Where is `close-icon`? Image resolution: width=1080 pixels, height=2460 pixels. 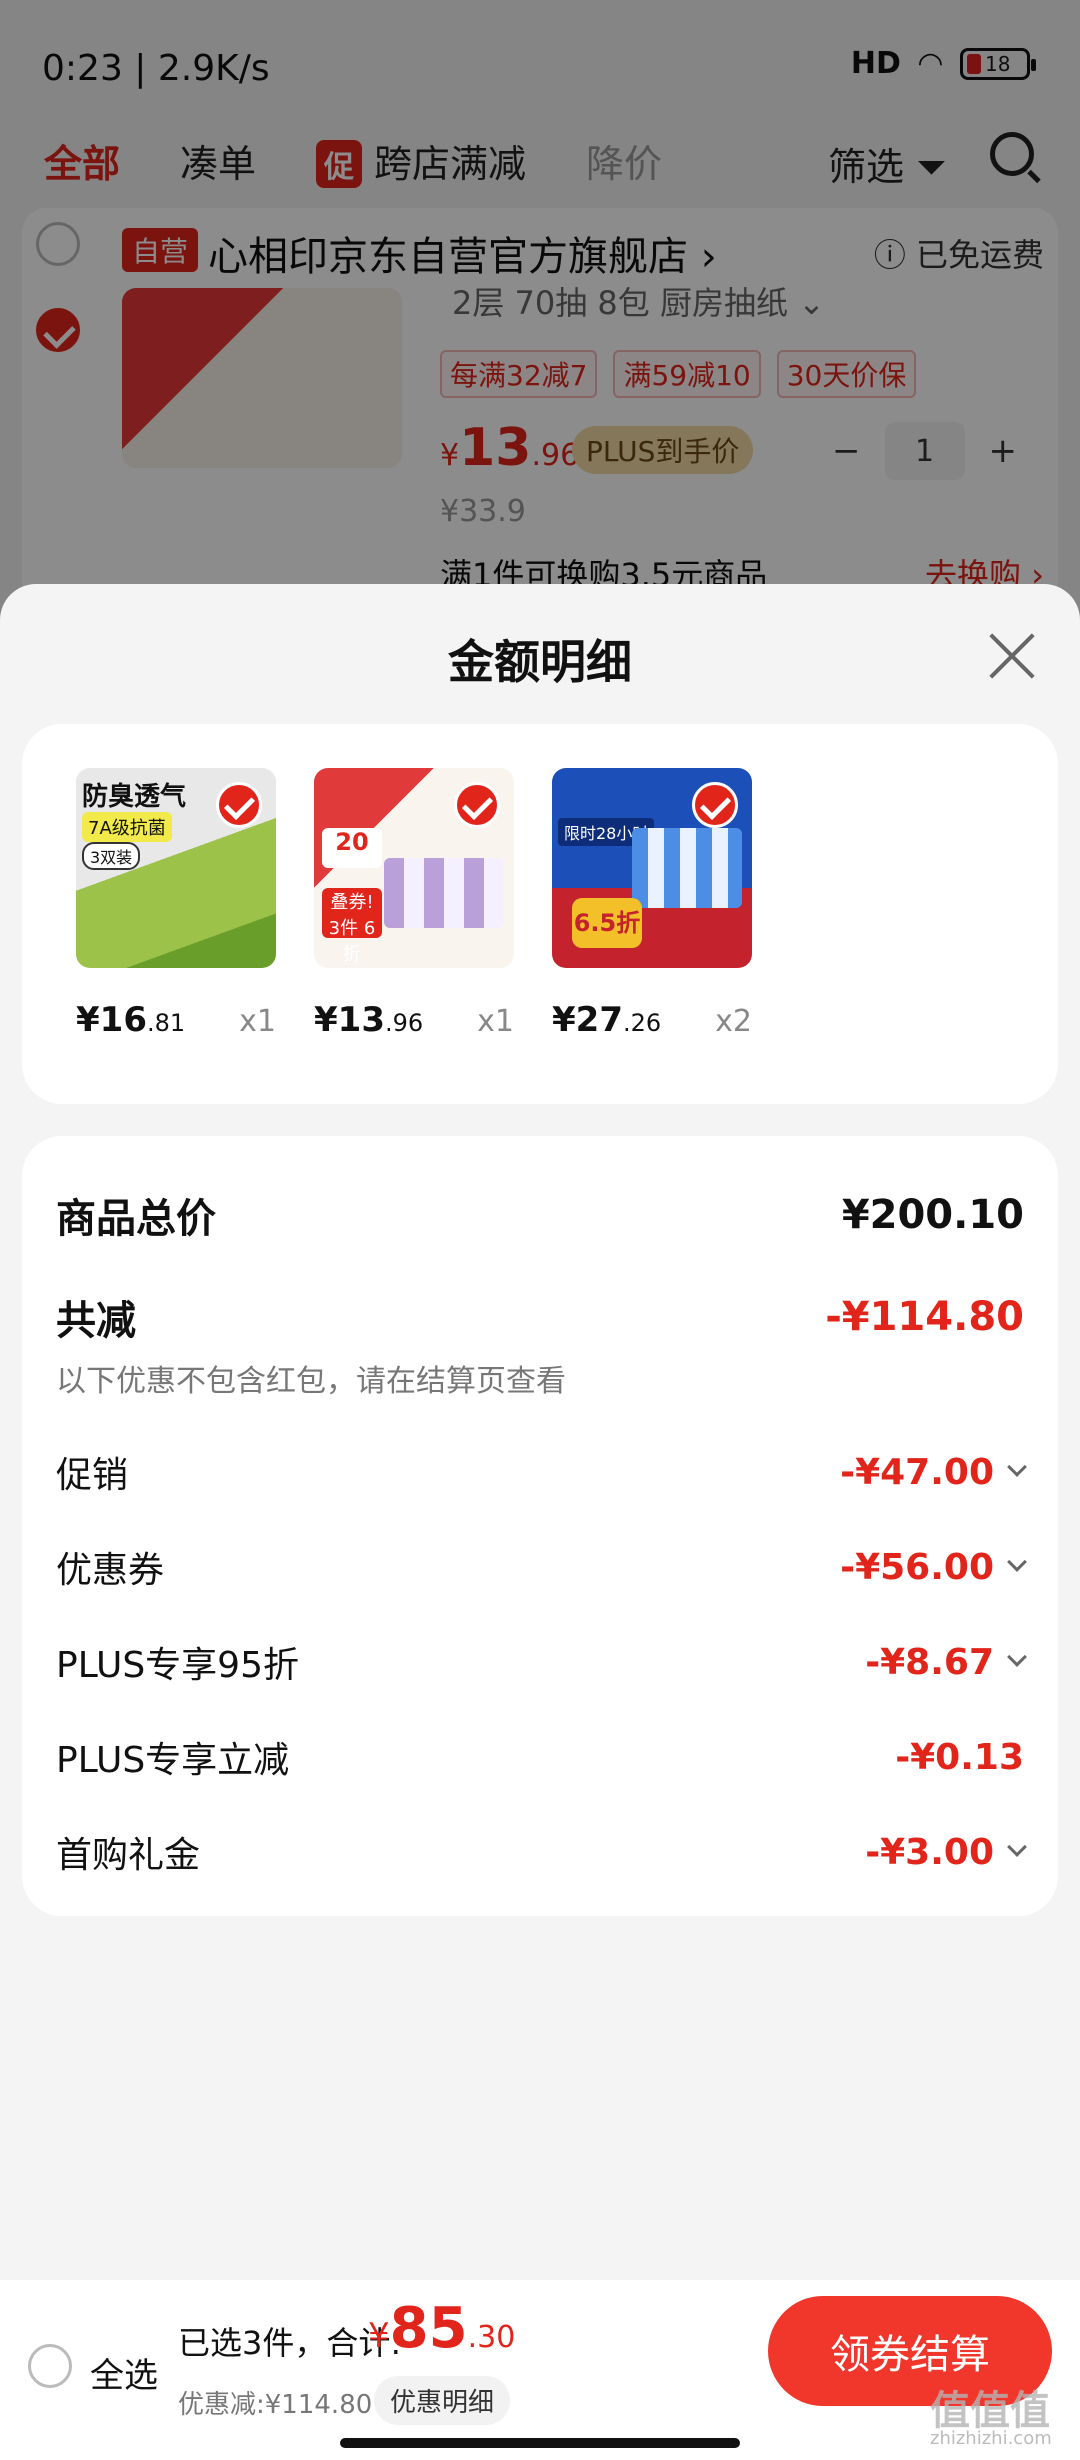 close-icon is located at coordinates (1013, 655).